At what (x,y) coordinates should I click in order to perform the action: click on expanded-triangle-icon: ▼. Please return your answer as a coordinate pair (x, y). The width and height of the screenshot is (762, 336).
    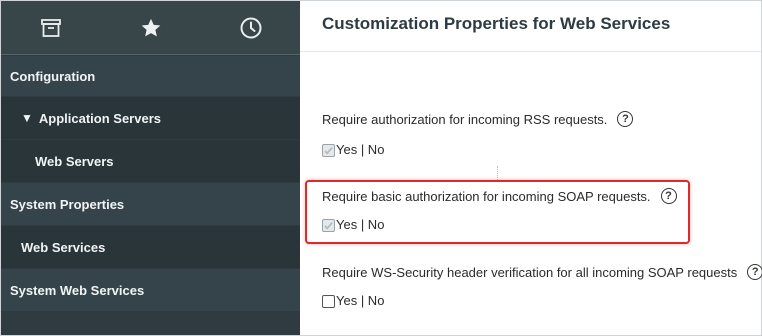
    Looking at the image, I should click on (27, 118).